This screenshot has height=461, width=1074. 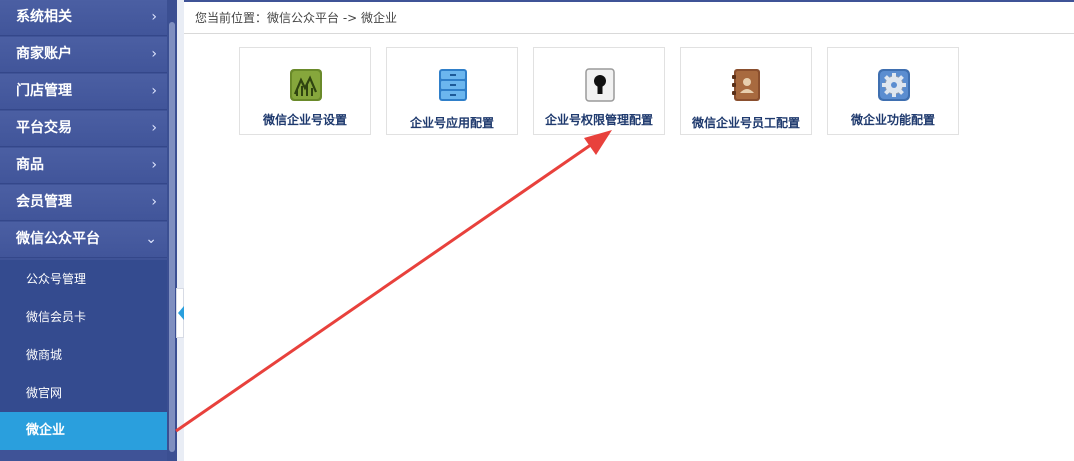 I want to click on submenu-item-micro-enterprise: 微企业, so click(x=83, y=431).